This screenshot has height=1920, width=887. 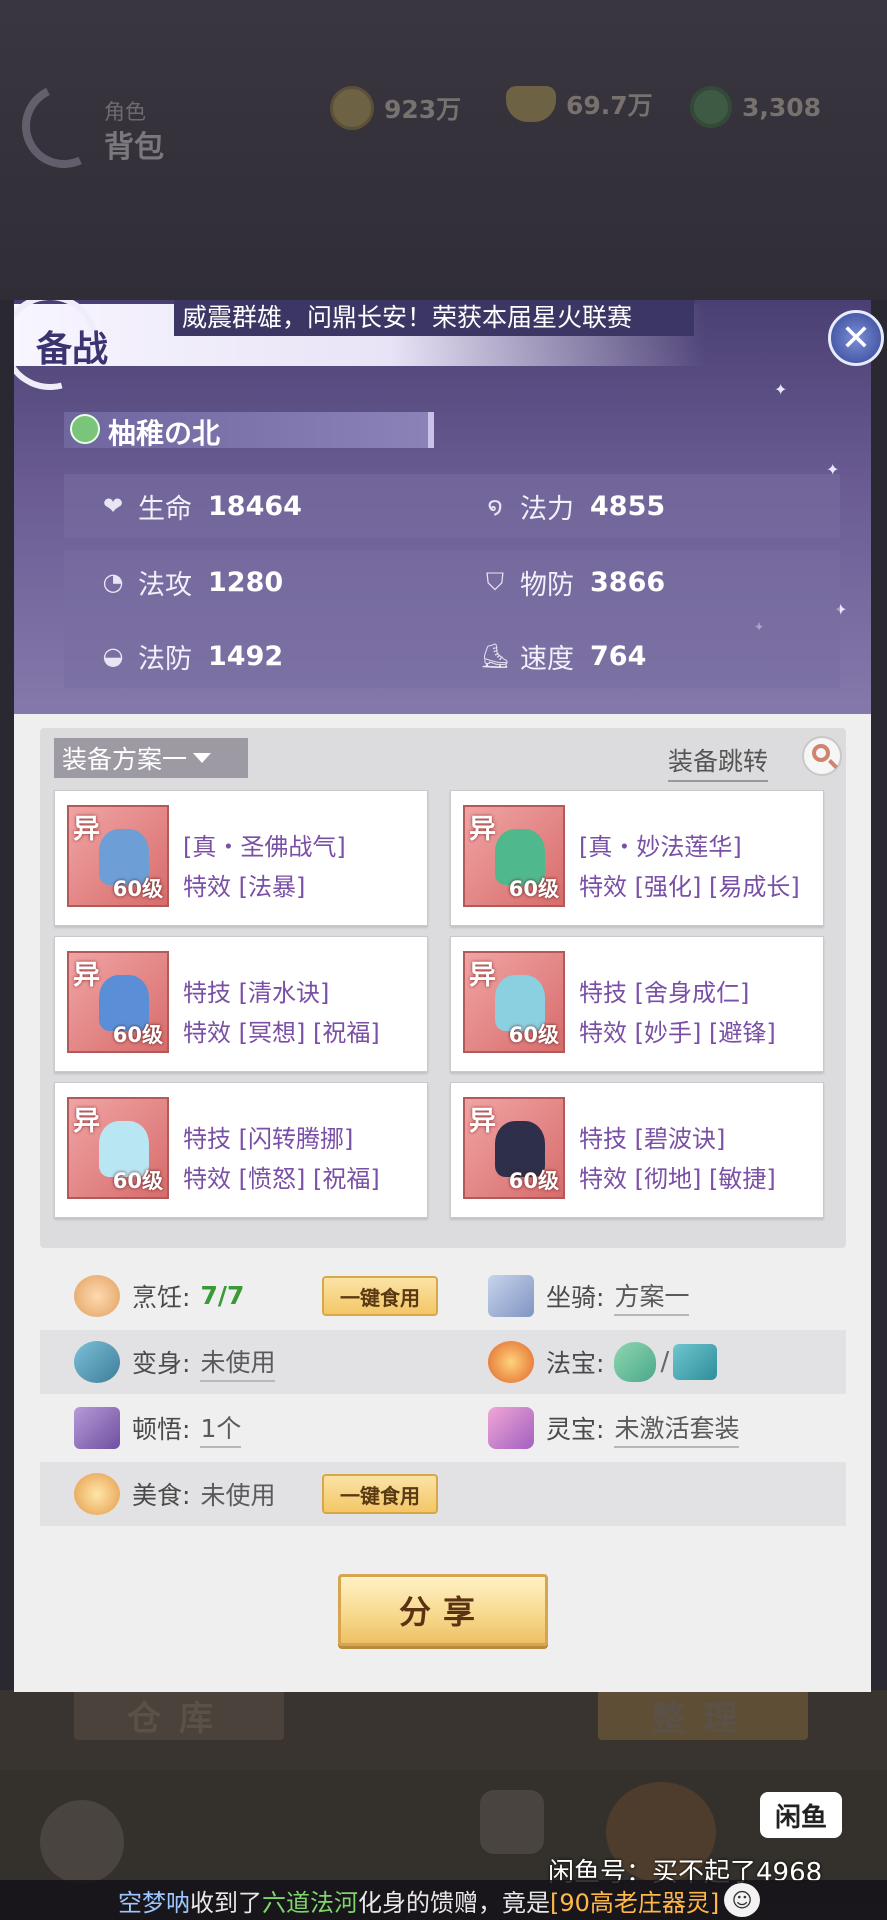 What do you see at coordinates (380, 1494) in the screenshot?
I see `quick-eat-food-button: 一键食用` at bounding box center [380, 1494].